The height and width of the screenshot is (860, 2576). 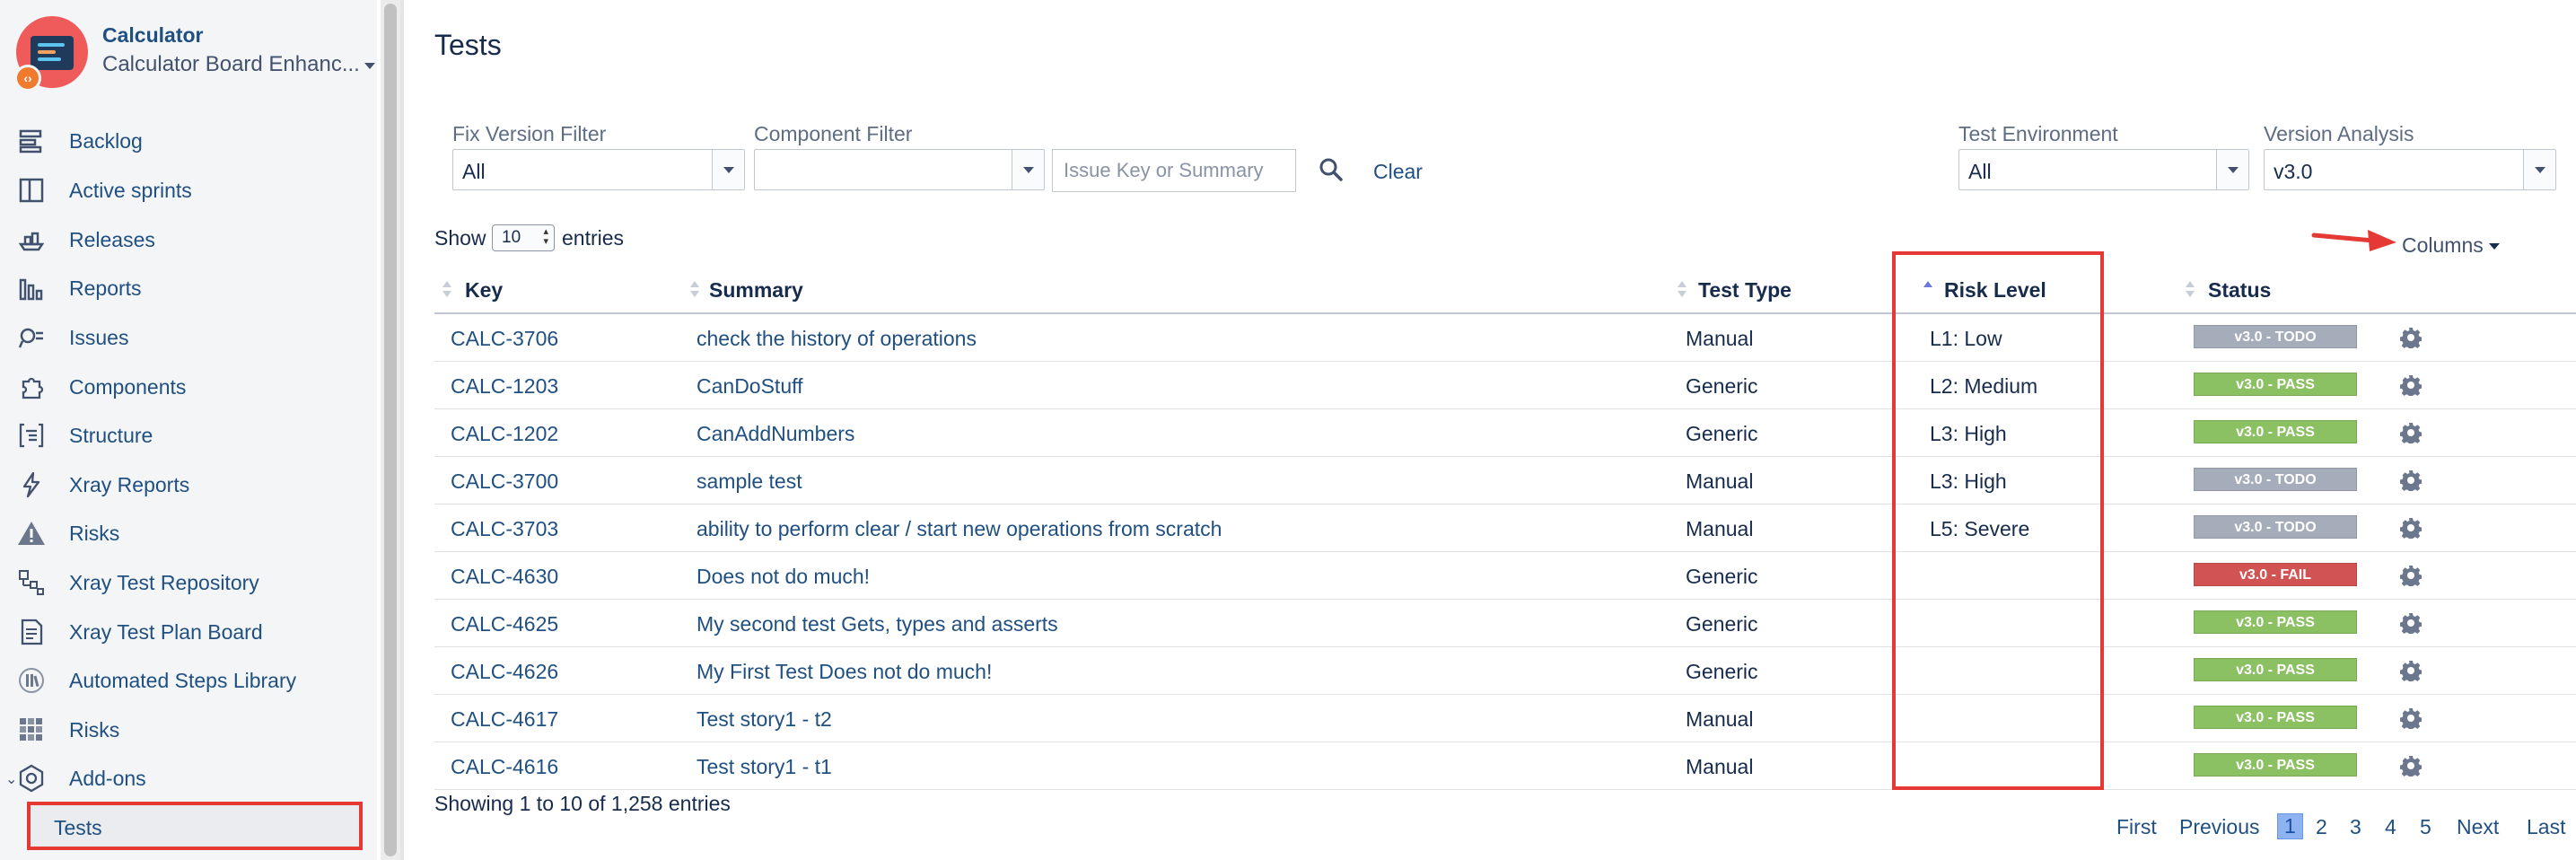 What do you see at coordinates (504, 624) in the screenshot?
I see `issue-key-link: CALC-4625` at bounding box center [504, 624].